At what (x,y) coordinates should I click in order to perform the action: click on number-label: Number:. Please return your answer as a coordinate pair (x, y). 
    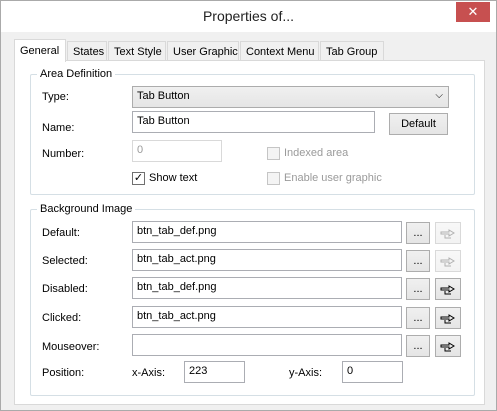
    Looking at the image, I should click on (63, 154).